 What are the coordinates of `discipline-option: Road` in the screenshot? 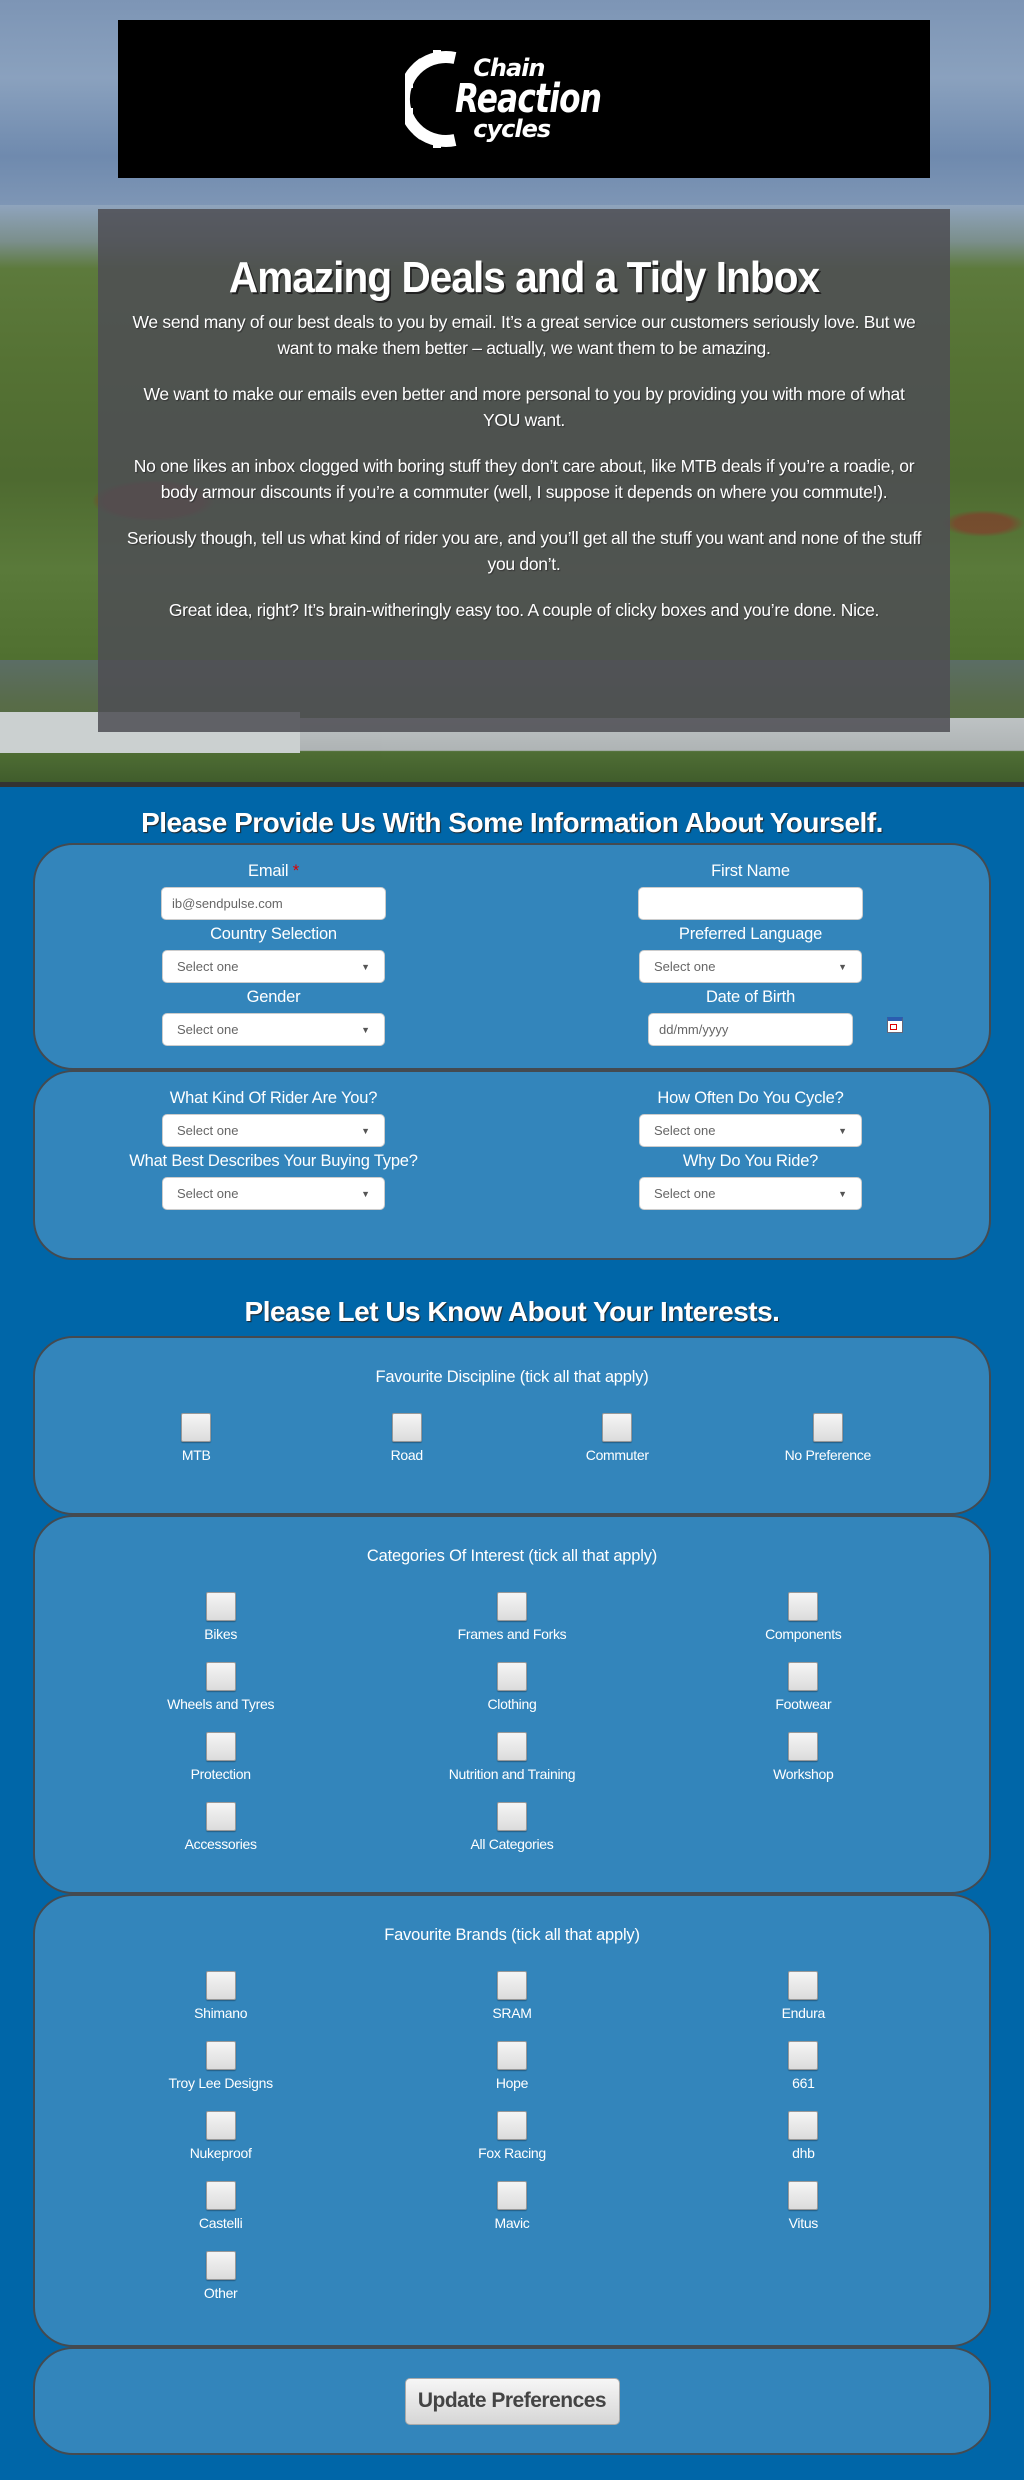 It's located at (407, 1438).